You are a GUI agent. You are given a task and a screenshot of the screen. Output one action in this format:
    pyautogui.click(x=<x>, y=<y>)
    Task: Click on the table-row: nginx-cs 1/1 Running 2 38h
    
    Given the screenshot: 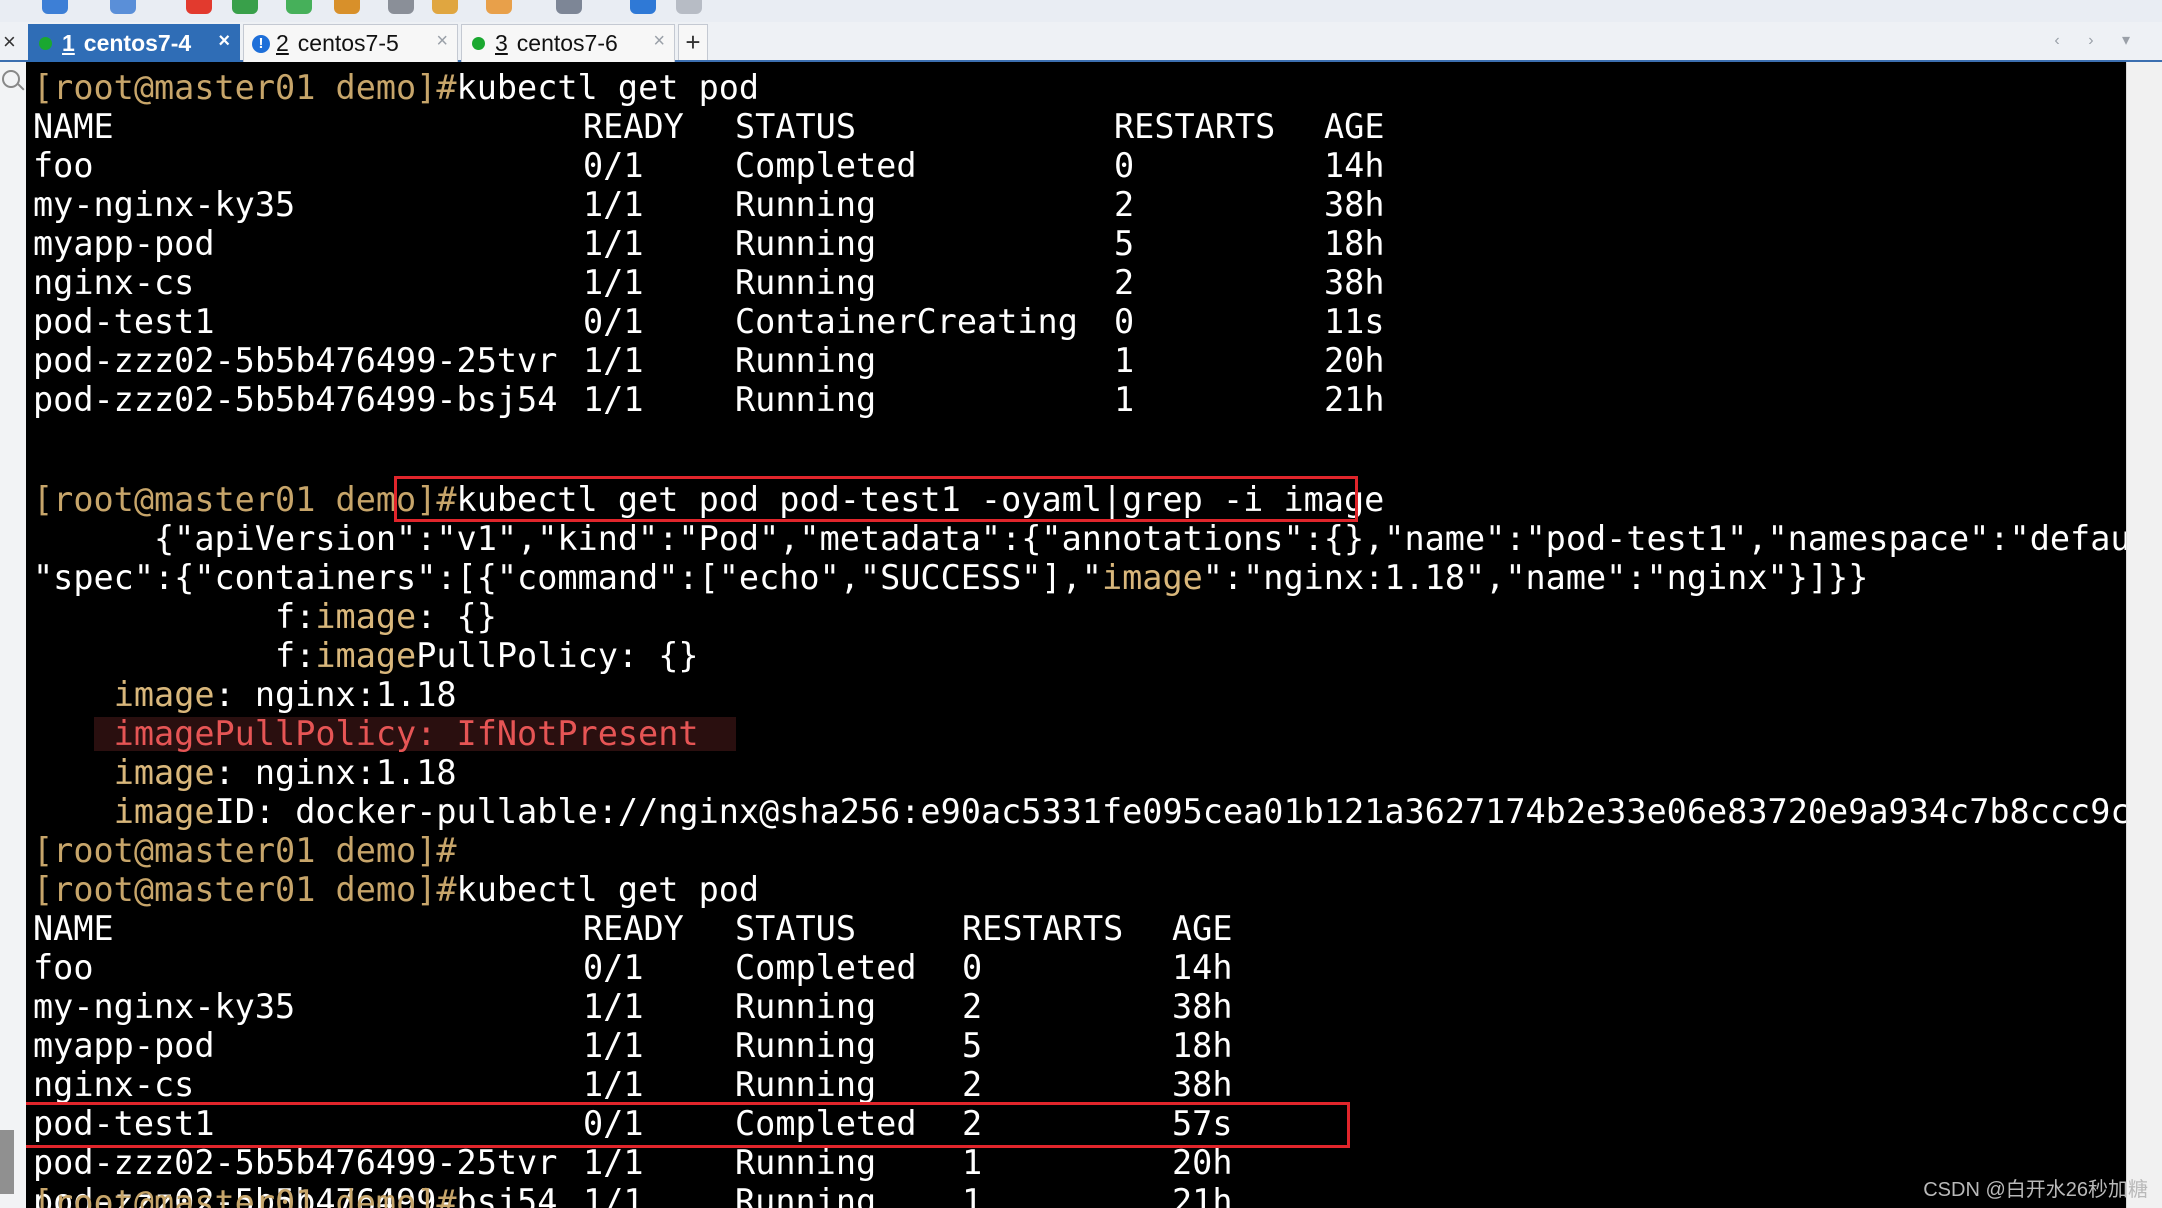 What is the action you would take?
    pyautogui.click(x=976, y=1085)
    